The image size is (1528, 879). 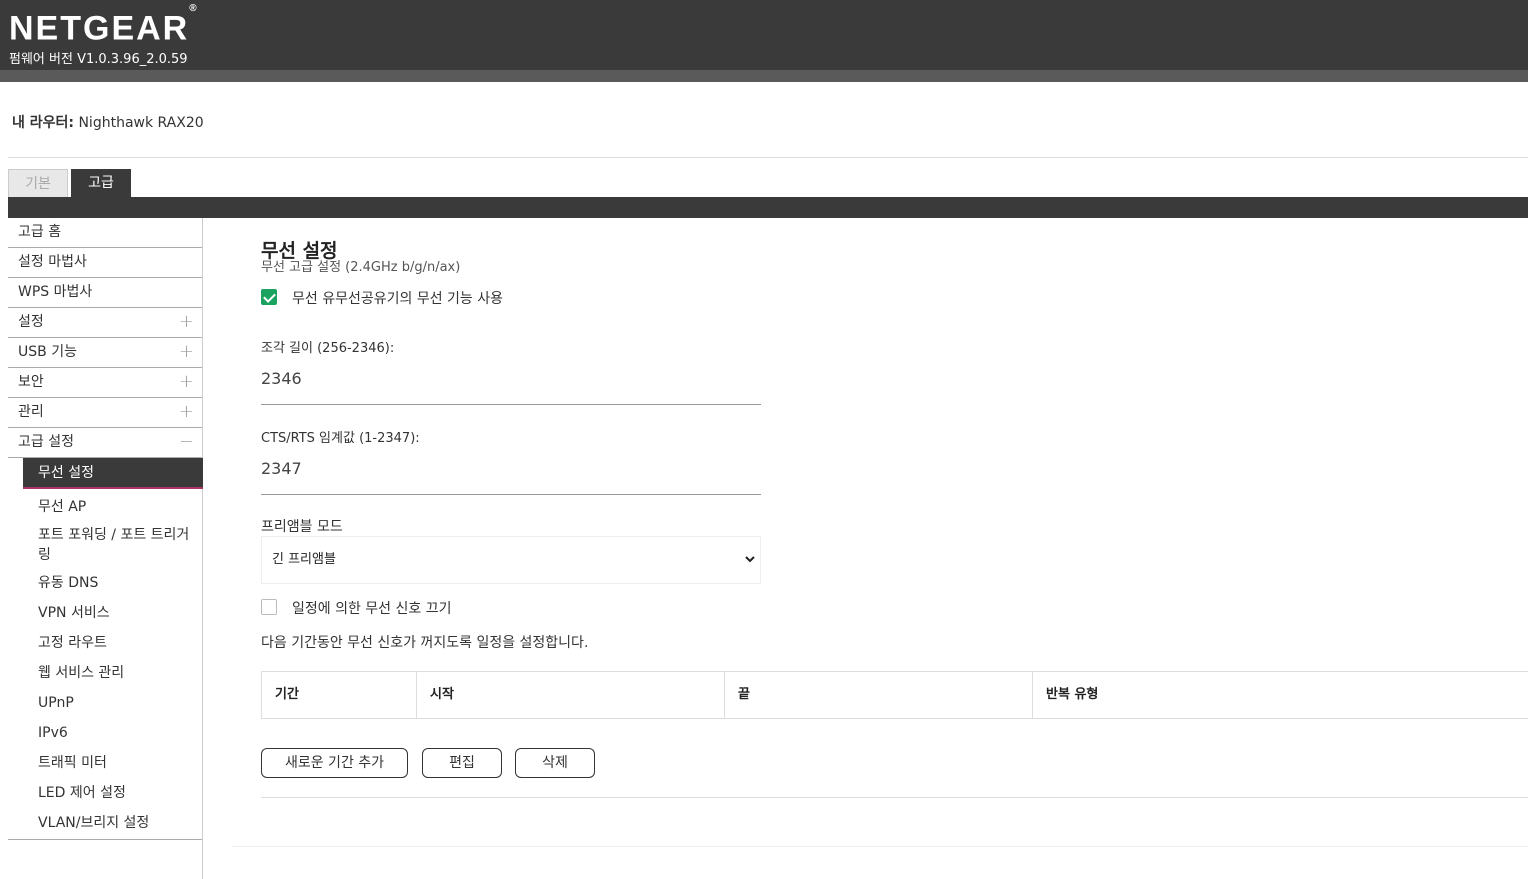 I want to click on sidebar-item-admin: 관리 +, so click(x=105, y=413).